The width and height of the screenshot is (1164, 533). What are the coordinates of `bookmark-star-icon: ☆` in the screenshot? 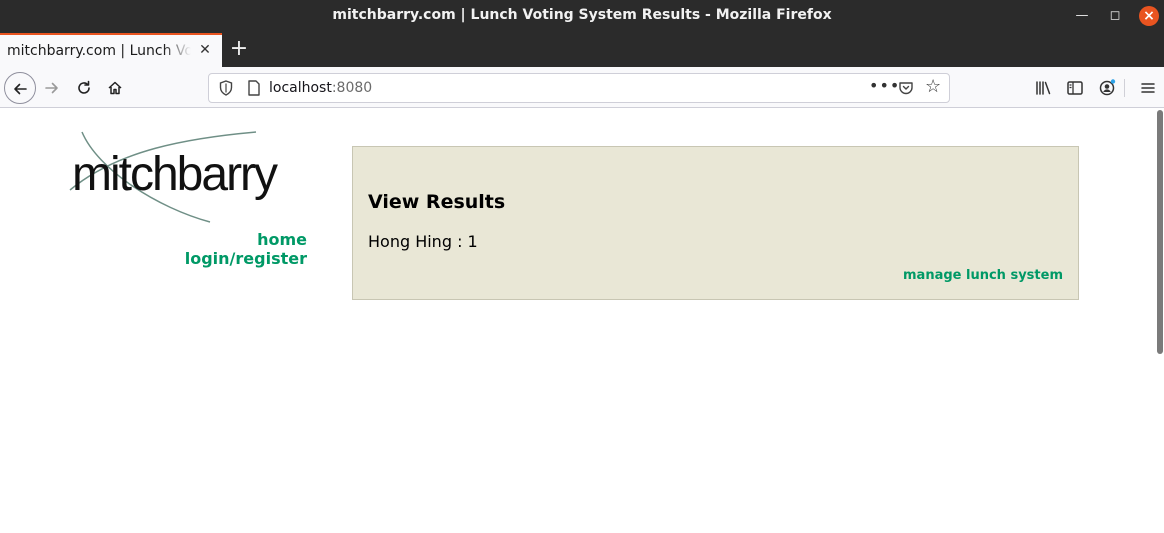 It's located at (933, 86).